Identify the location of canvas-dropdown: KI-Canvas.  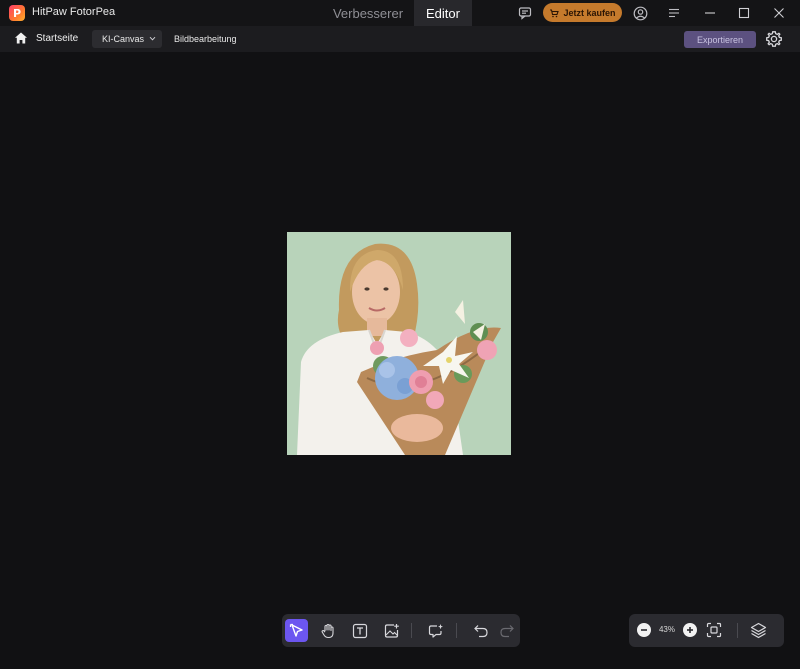
(127, 39).